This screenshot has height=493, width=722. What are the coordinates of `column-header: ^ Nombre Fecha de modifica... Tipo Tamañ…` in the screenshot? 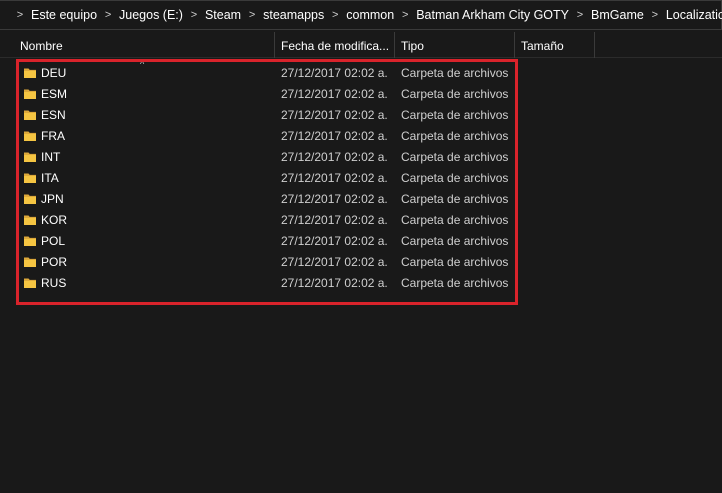 It's located at (361, 50).